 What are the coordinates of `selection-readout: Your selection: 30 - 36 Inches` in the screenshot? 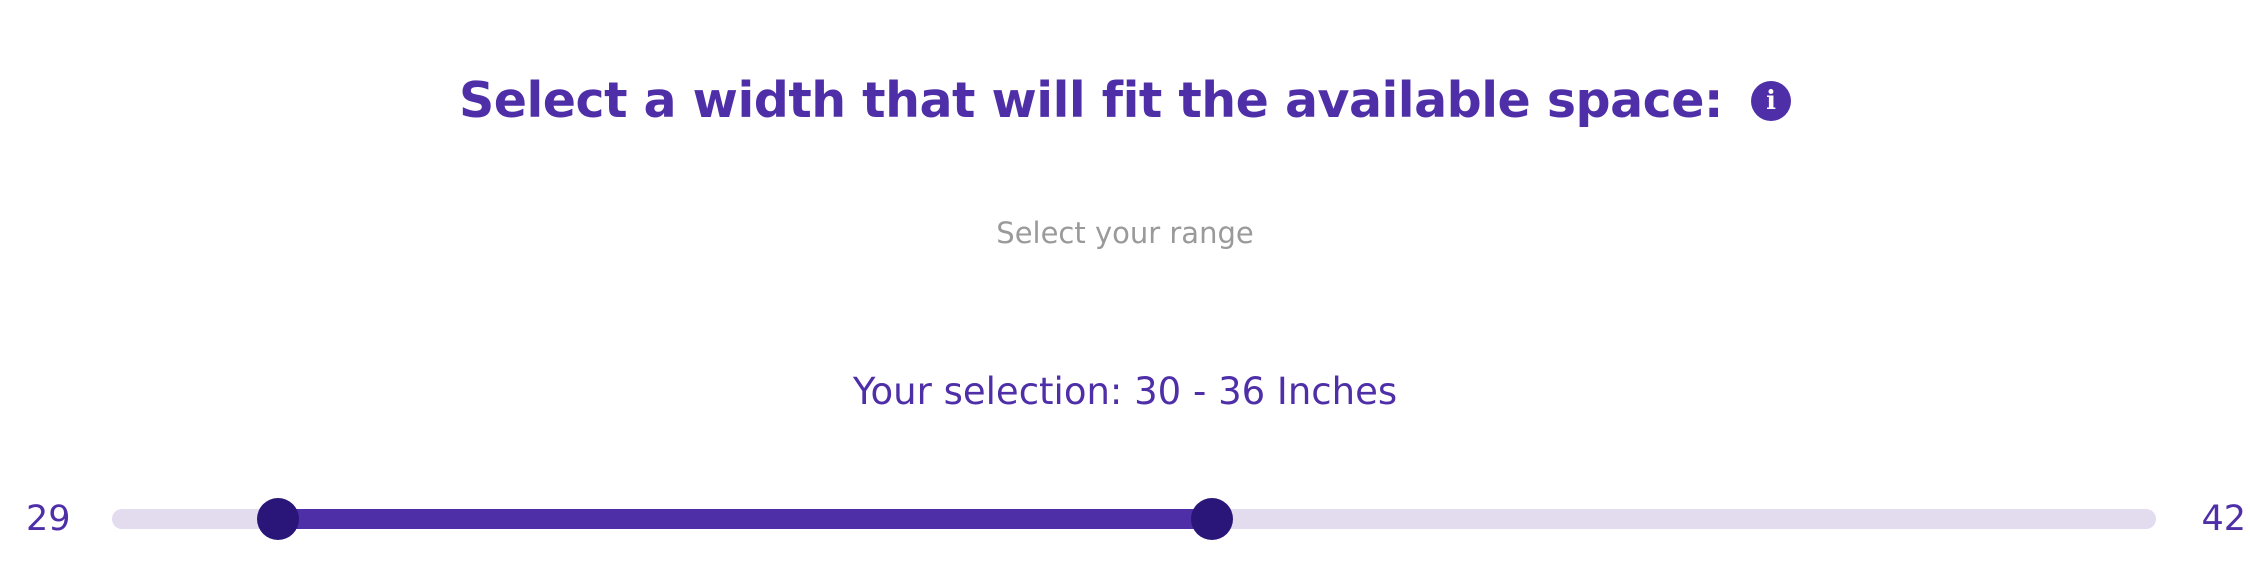 It's located at (1125, 391).